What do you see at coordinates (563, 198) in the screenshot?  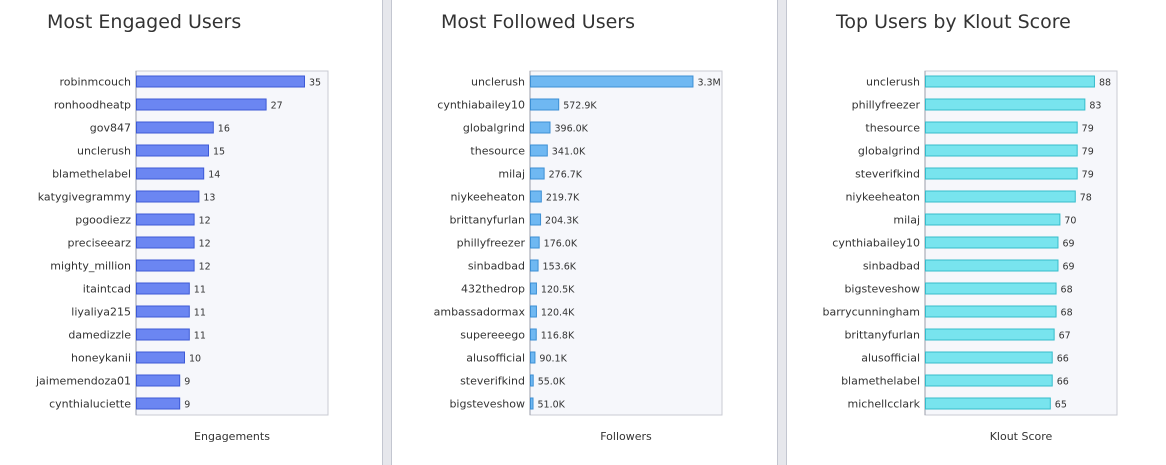 I see `followed-value-label: 219.7K` at bounding box center [563, 198].